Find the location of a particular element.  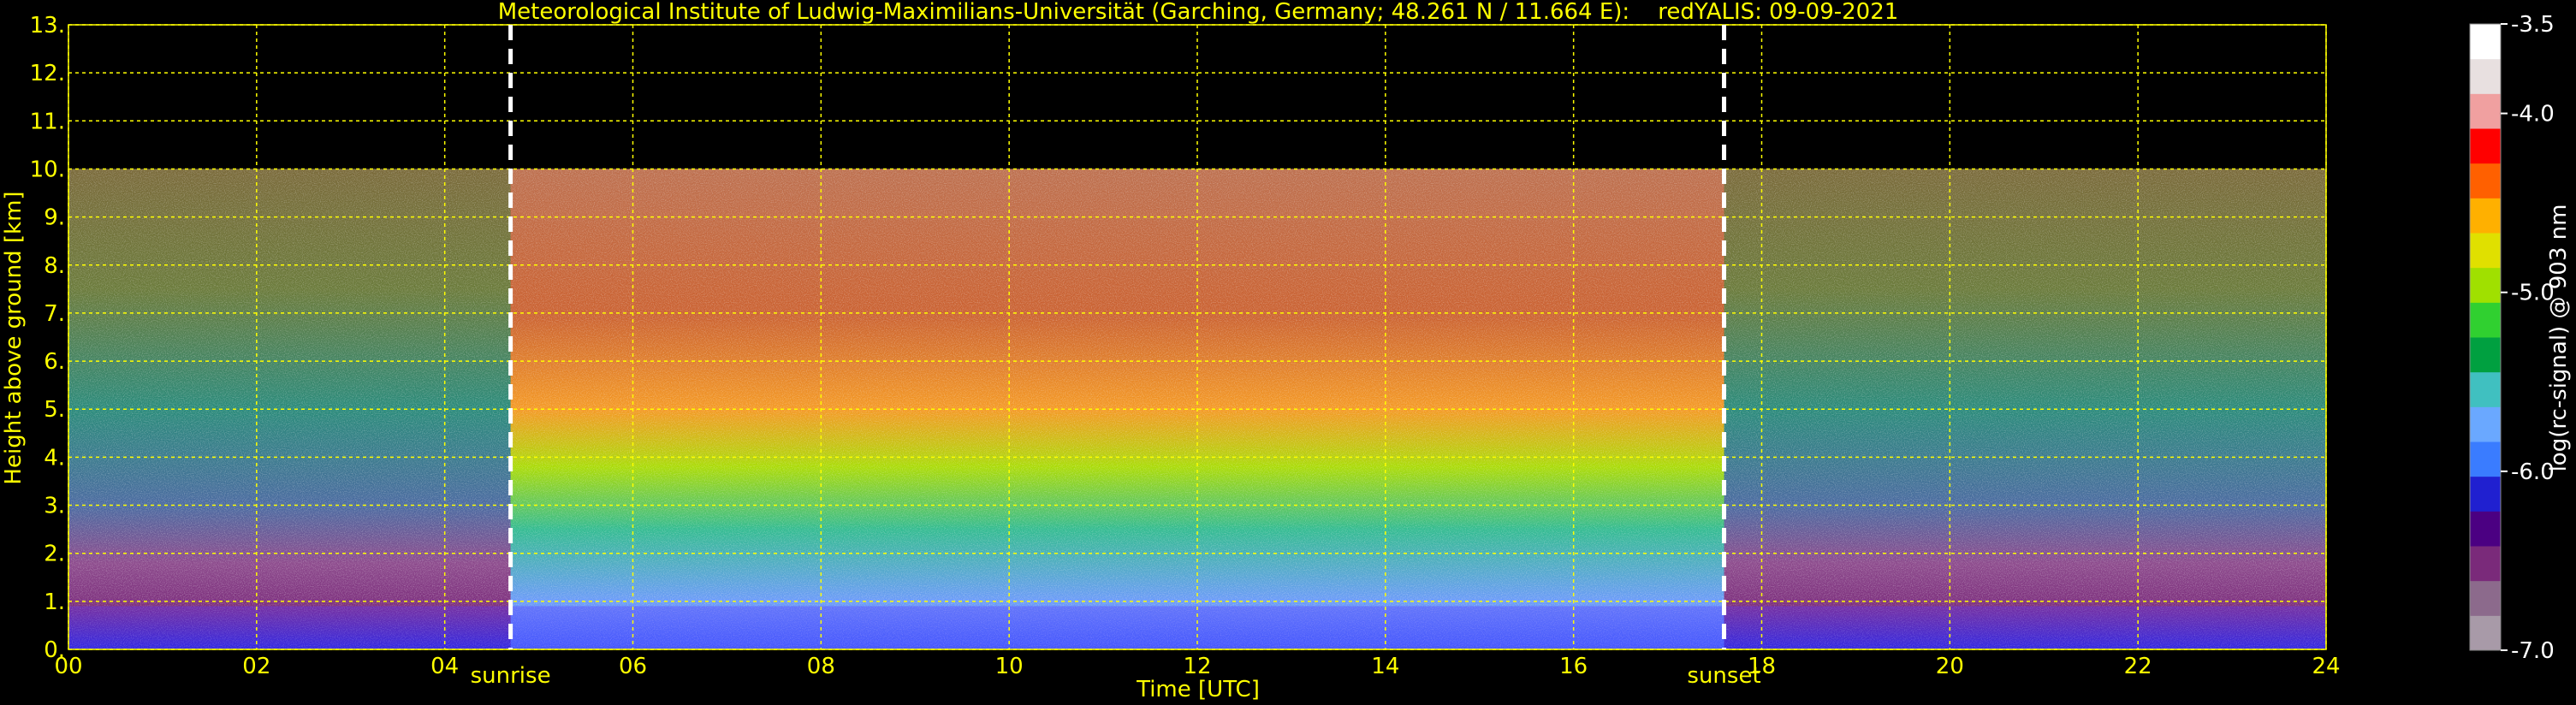

x-tick-label: 06 is located at coordinates (633, 666).